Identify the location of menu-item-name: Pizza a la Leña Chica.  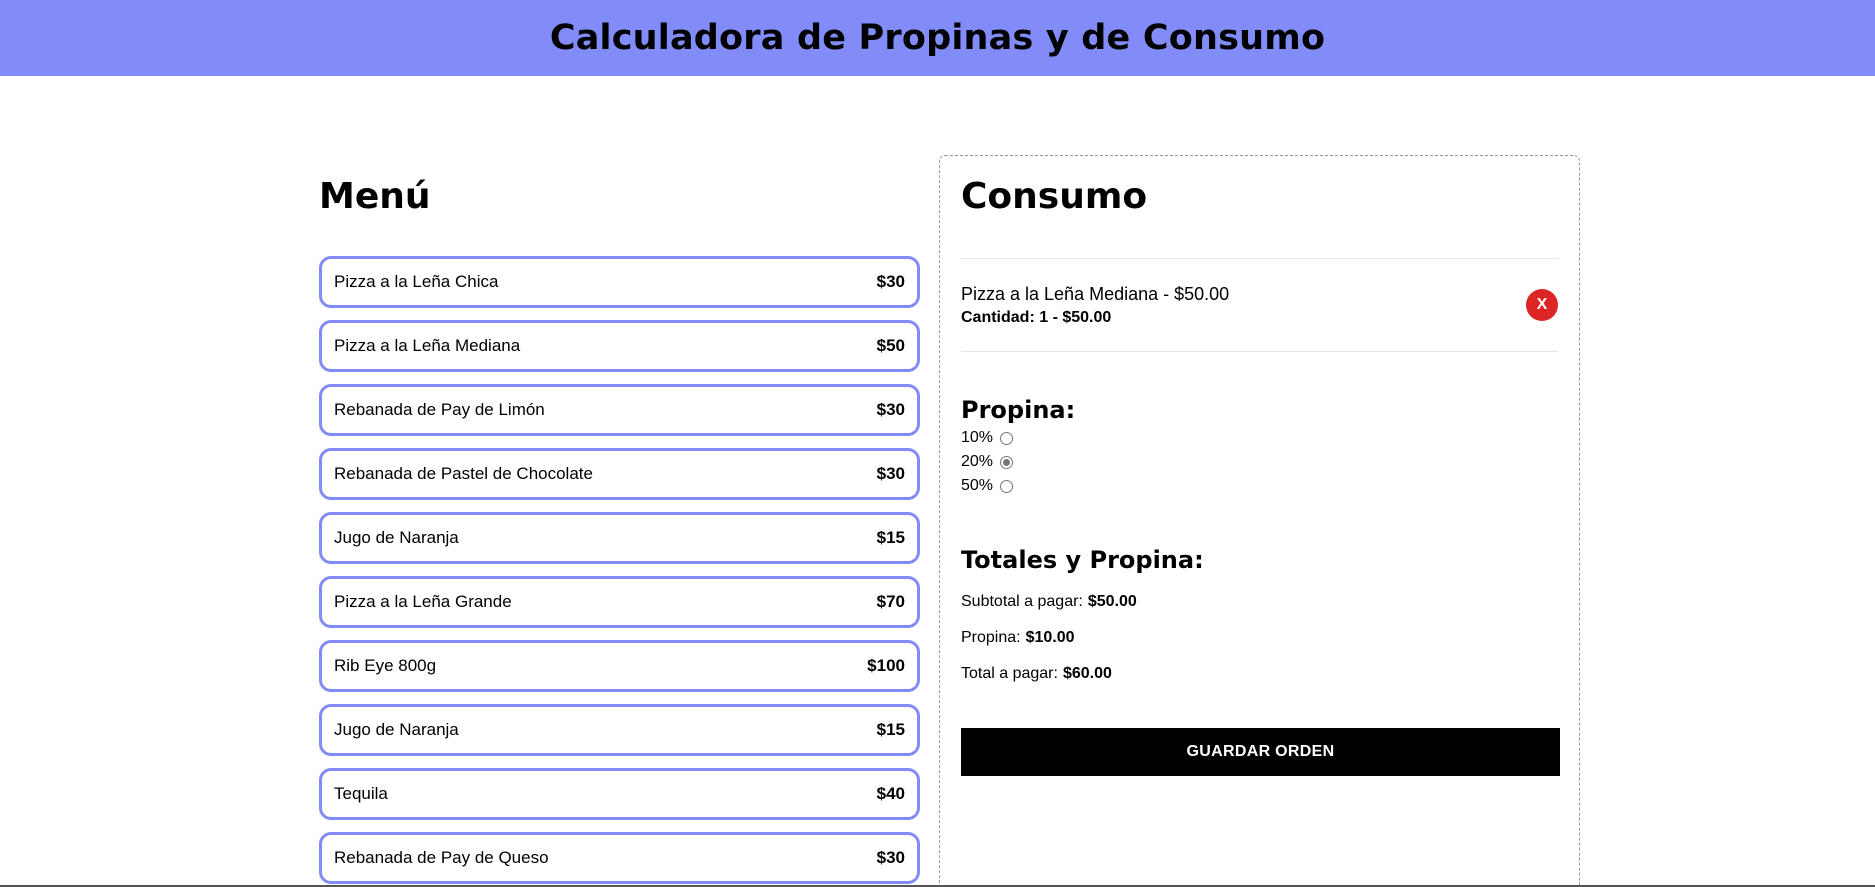
(416, 281).